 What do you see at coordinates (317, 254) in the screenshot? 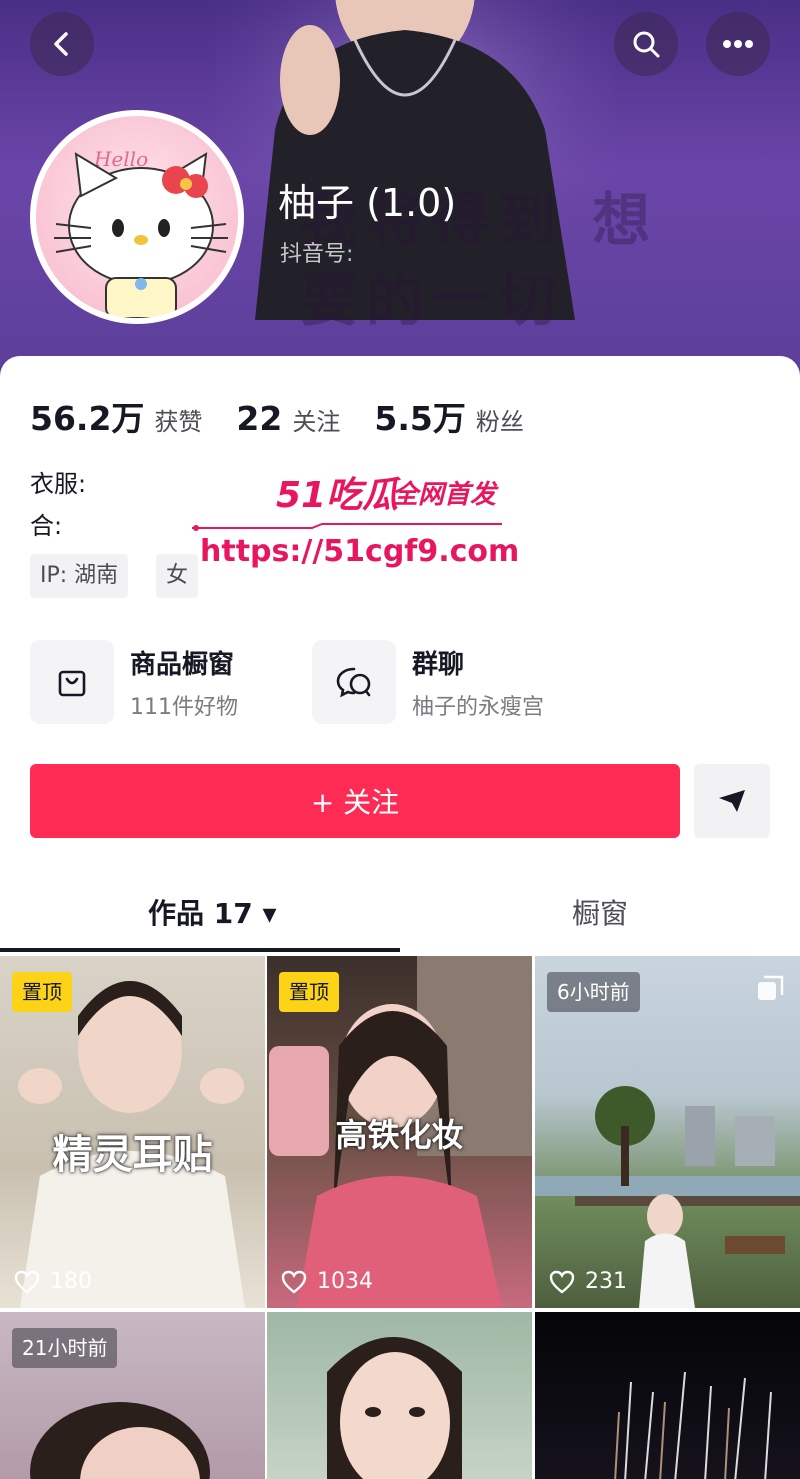
I see `douyin-id: 抖音号:` at bounding box center [317, 254].